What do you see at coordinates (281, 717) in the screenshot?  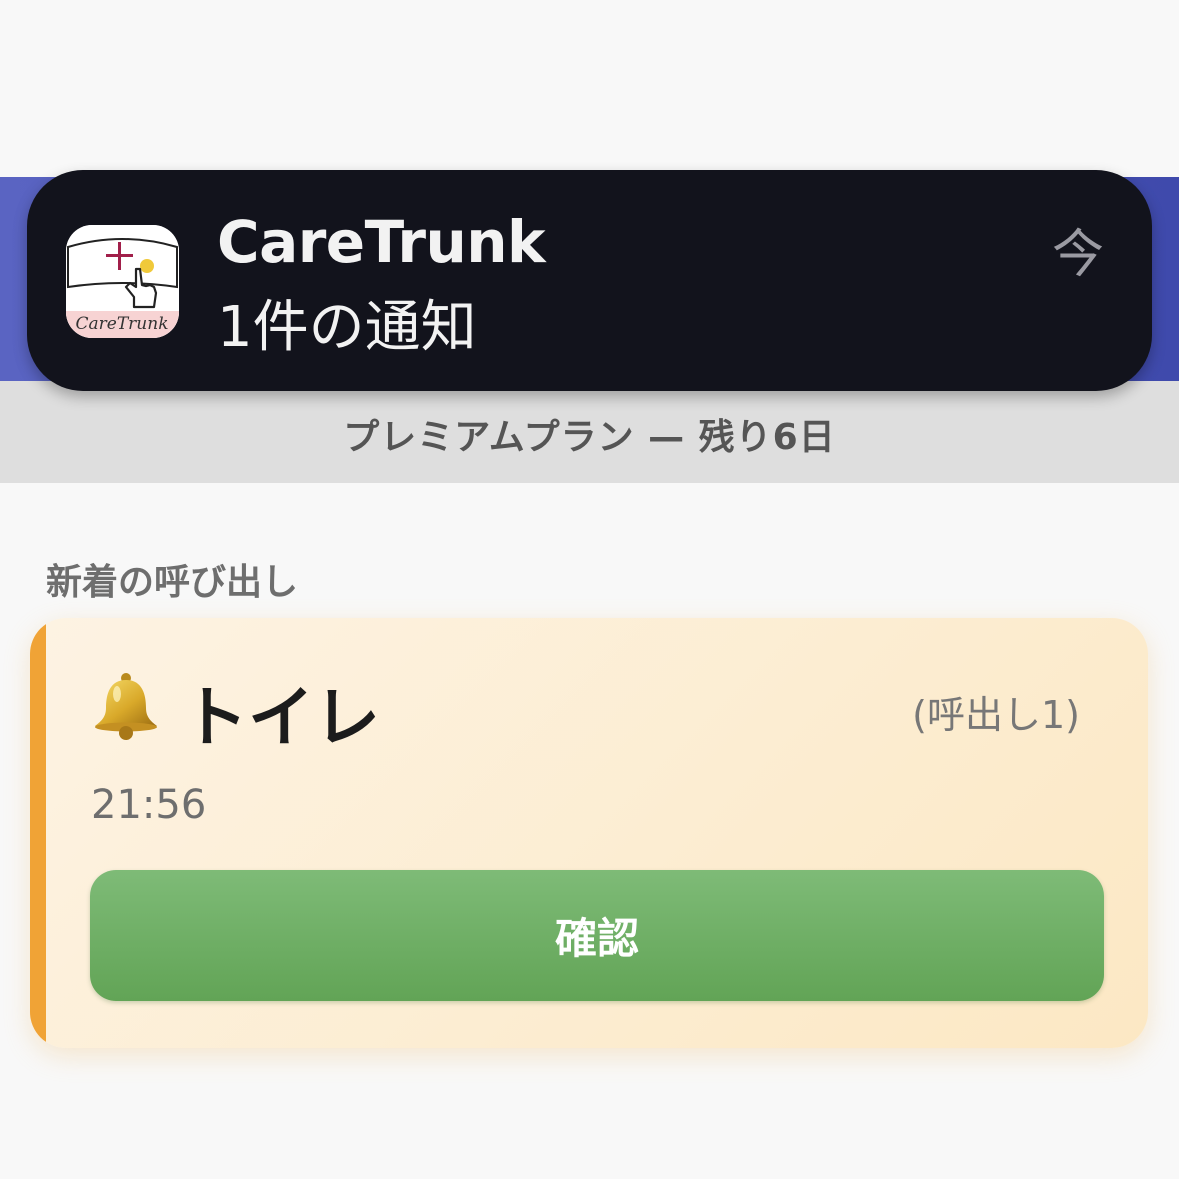 I see `call-title: トイレ` at bounding box center [281, 717].